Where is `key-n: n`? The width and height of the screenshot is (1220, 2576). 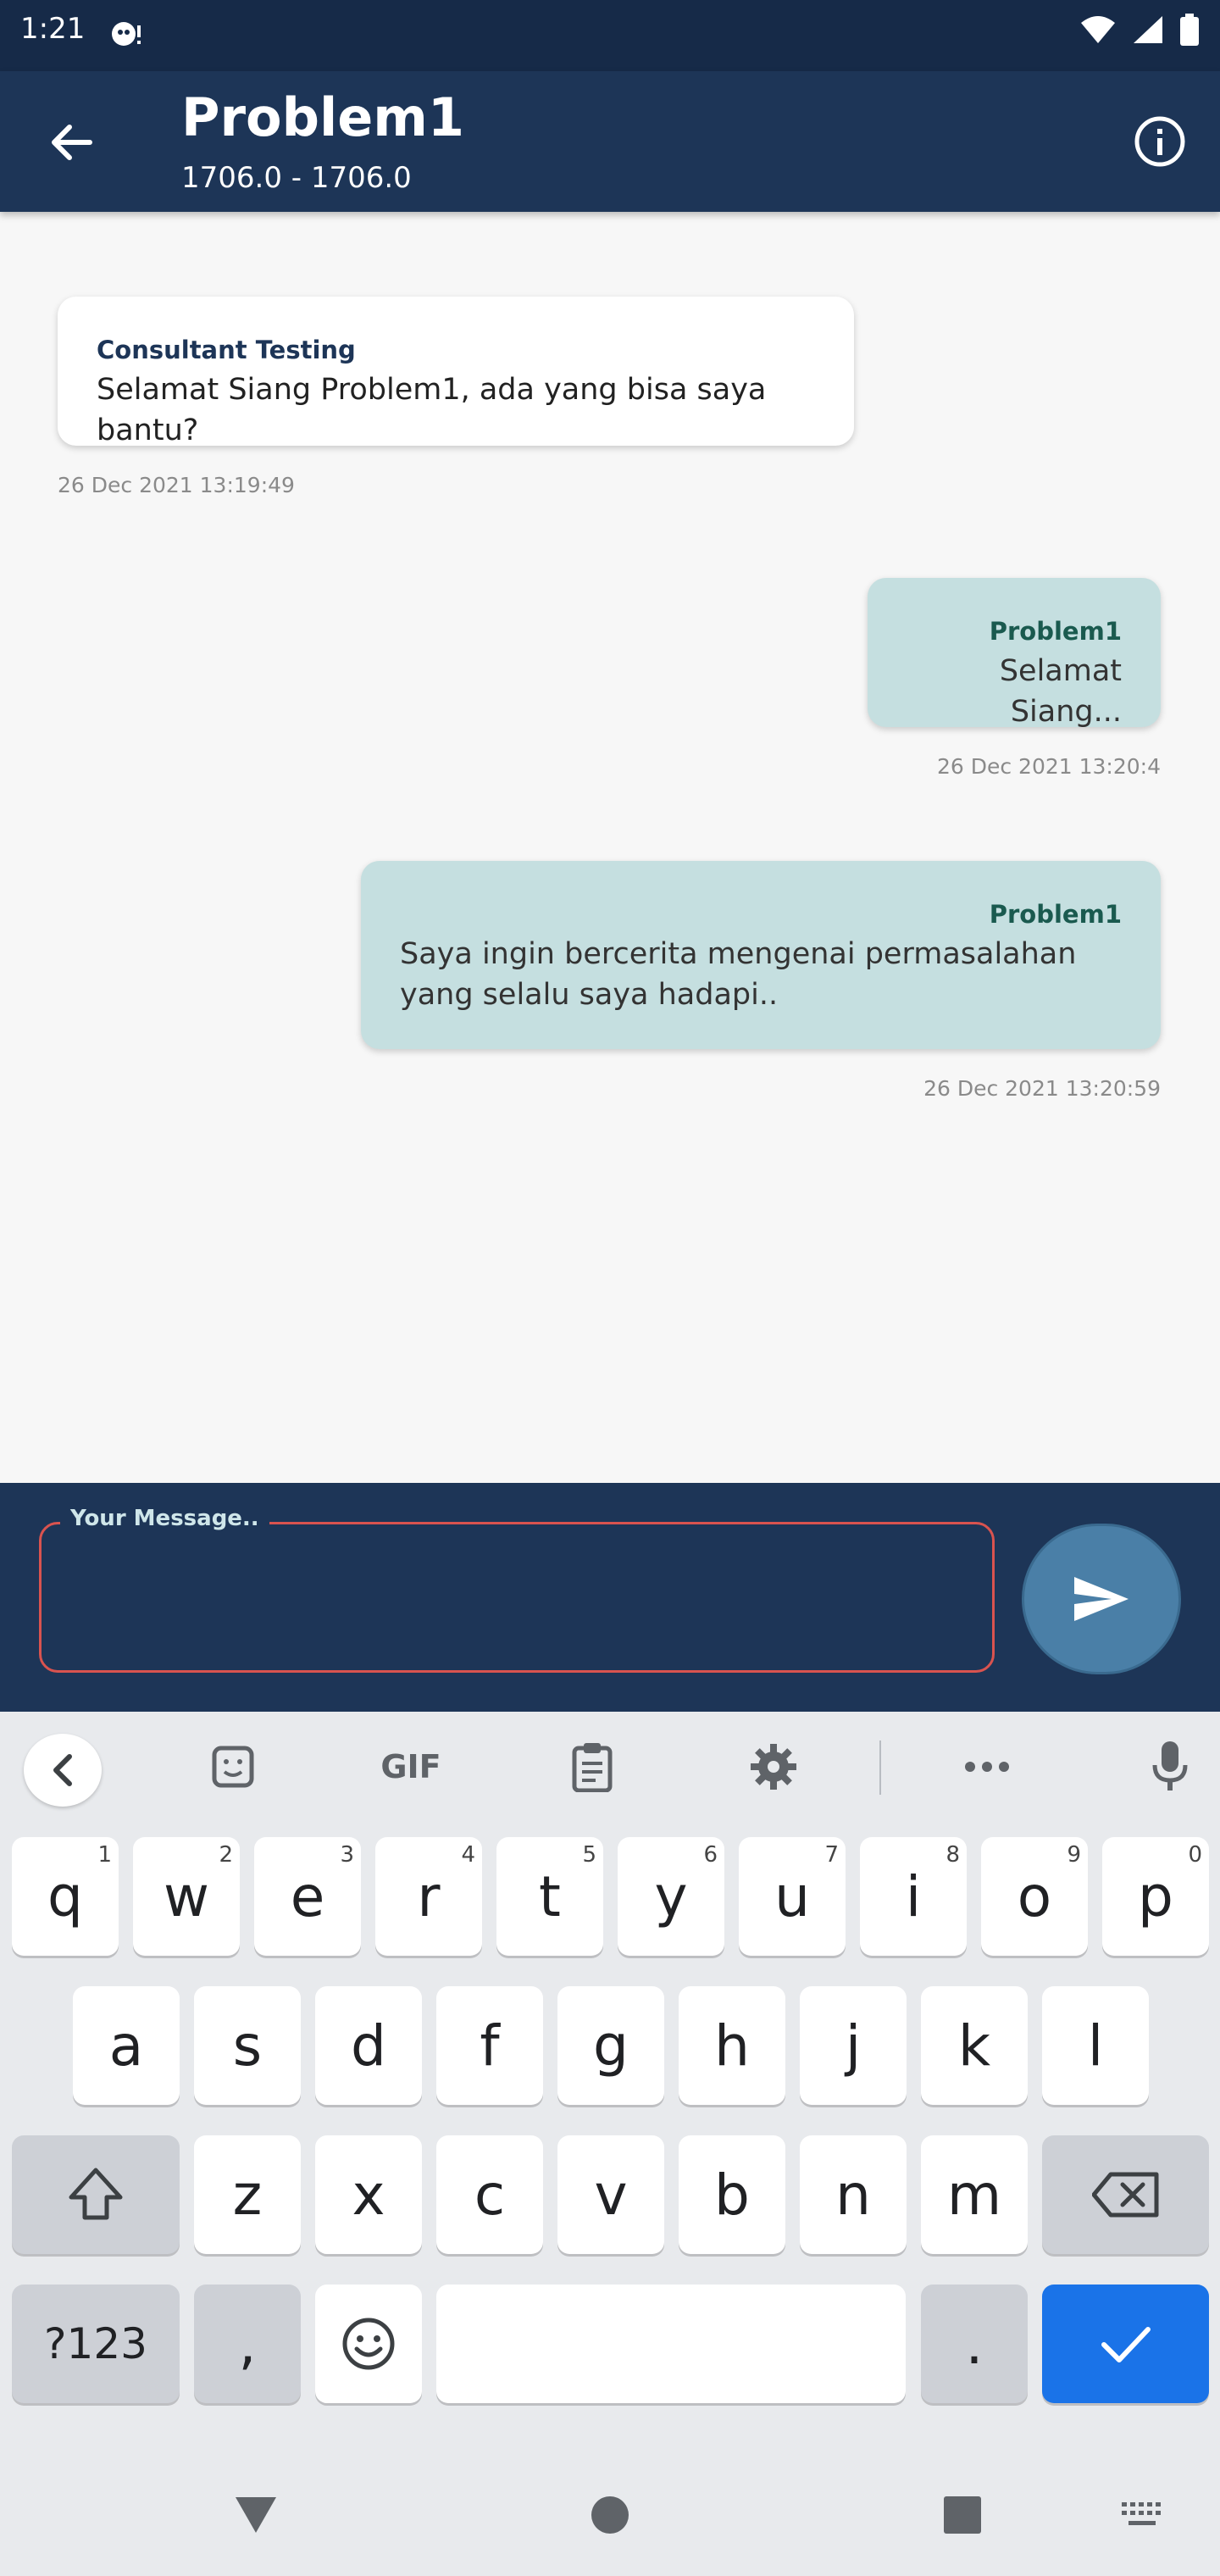
key-n: n is located at coordinates (853, 2194).